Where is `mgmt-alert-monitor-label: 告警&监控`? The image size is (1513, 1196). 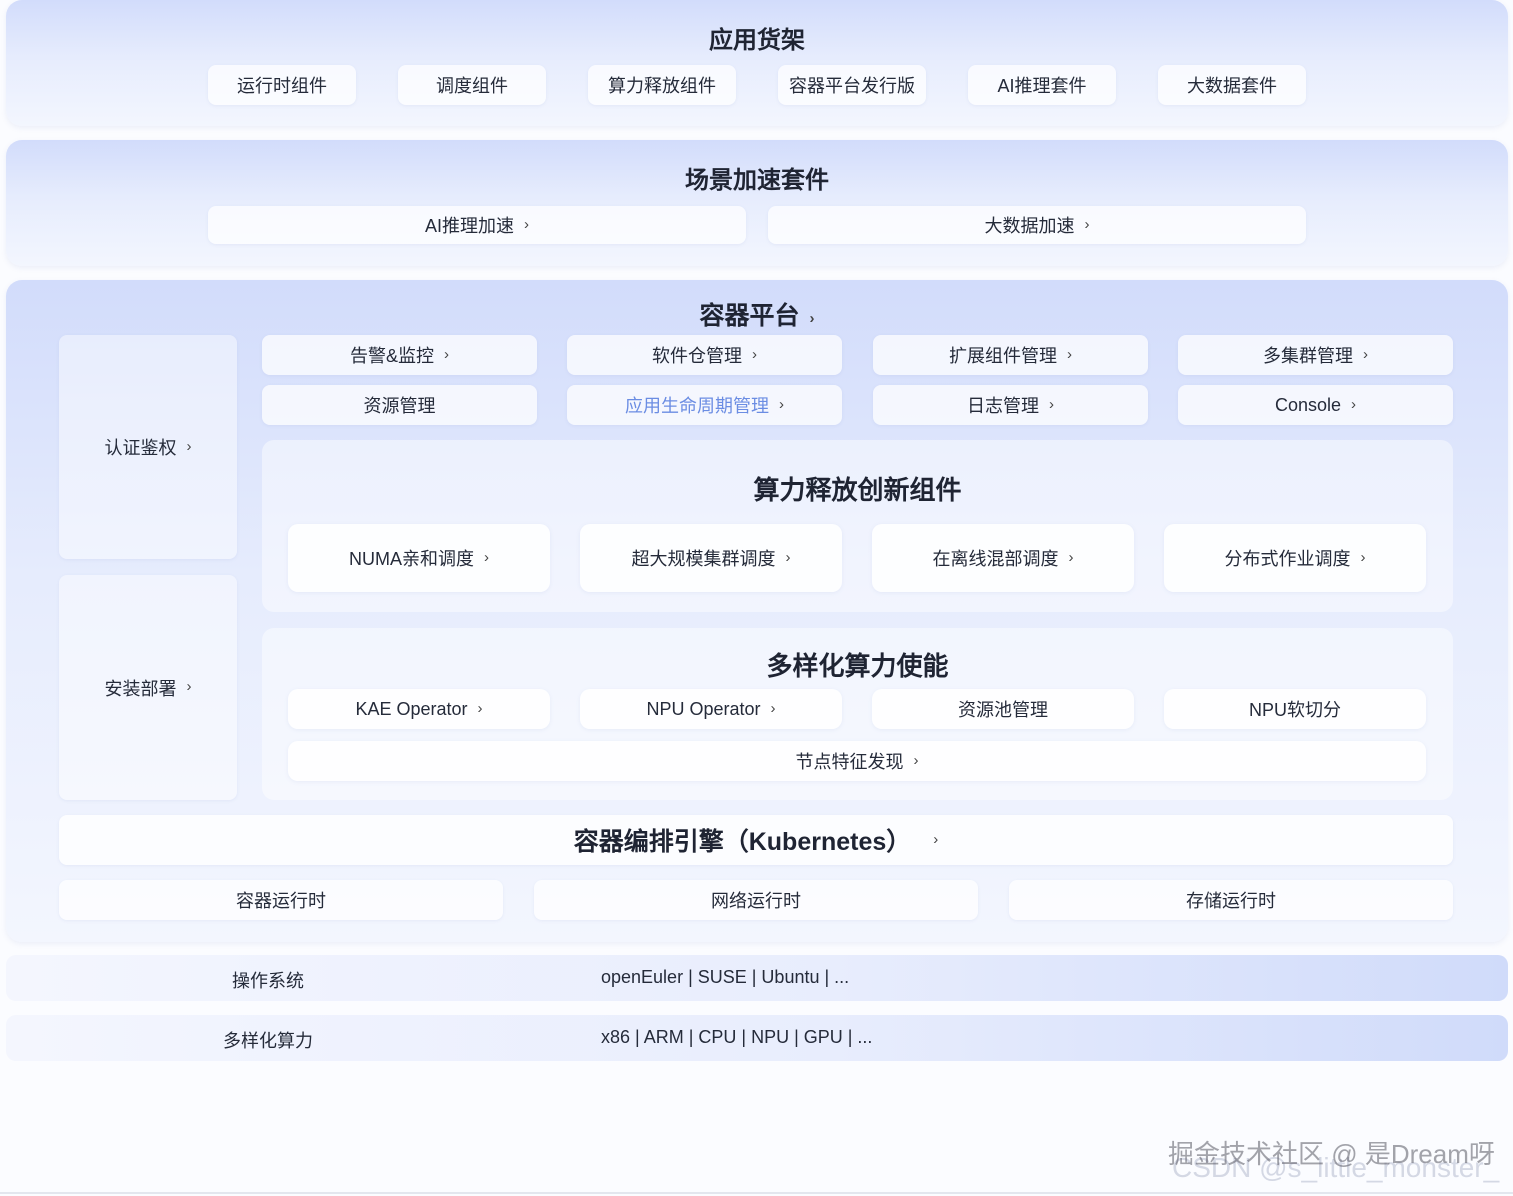 mgmt-alert-monitor-label: 告警&监控 is located at coordinates (391, 356).